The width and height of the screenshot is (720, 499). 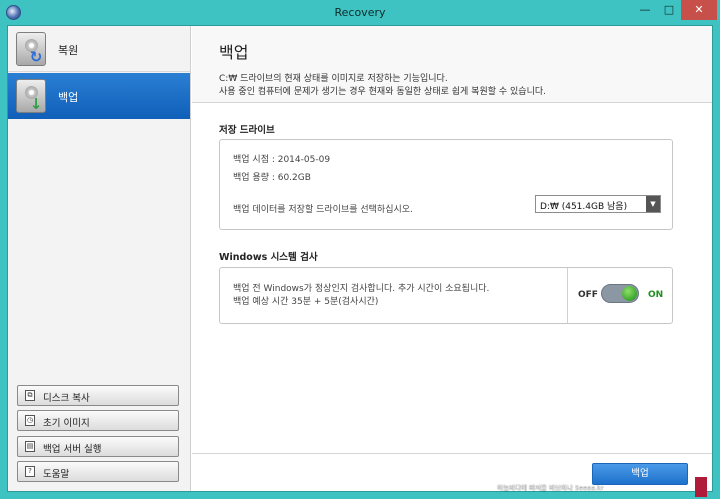 What do you see at coordinates (68, 97) in the screenshot?
I see `sidebar-item-label: 백업` at bounding box center [68, 97].